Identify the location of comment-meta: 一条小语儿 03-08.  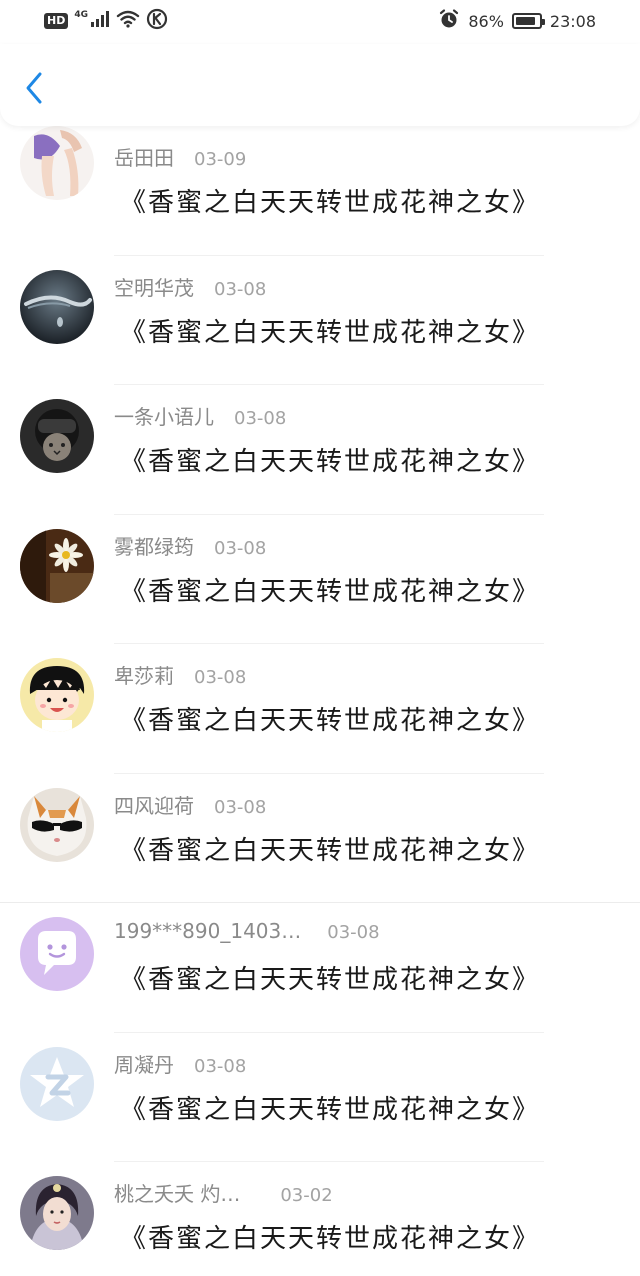
(200, 415).